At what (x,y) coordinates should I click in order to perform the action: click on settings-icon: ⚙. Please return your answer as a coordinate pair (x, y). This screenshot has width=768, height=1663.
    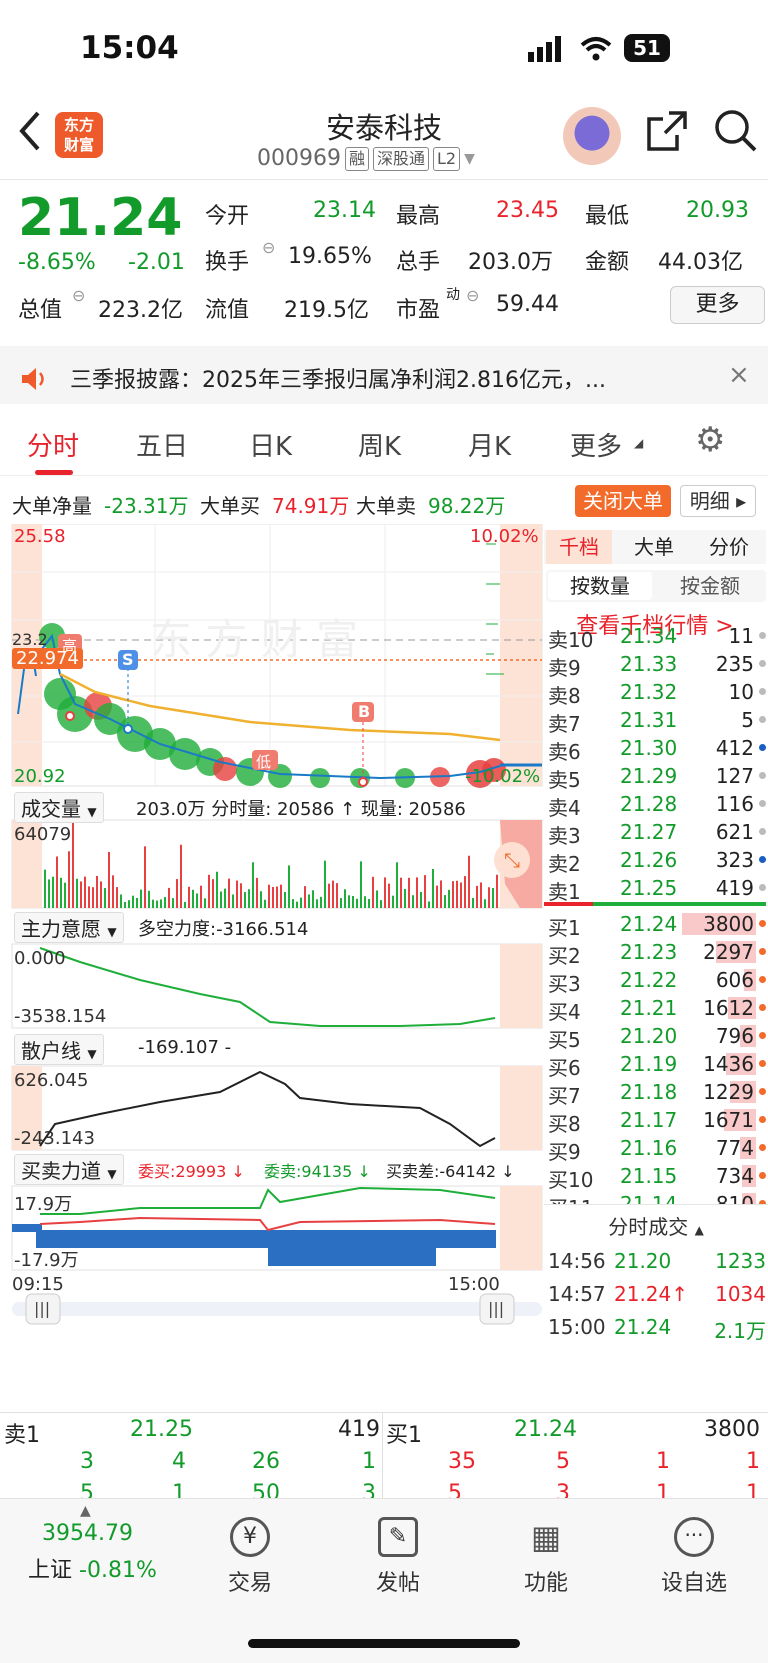
    Looking at the image, I should click on (710, 440).